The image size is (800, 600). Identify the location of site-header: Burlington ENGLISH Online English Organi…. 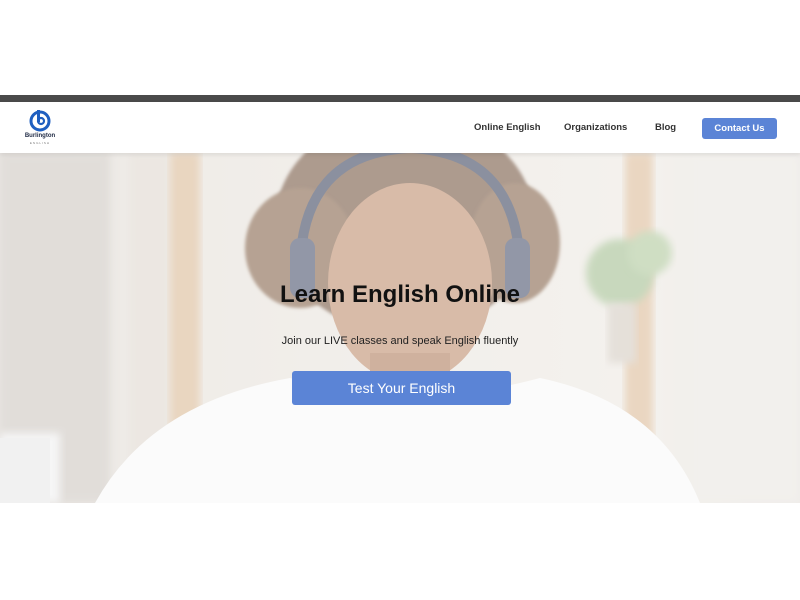
(400, 127).